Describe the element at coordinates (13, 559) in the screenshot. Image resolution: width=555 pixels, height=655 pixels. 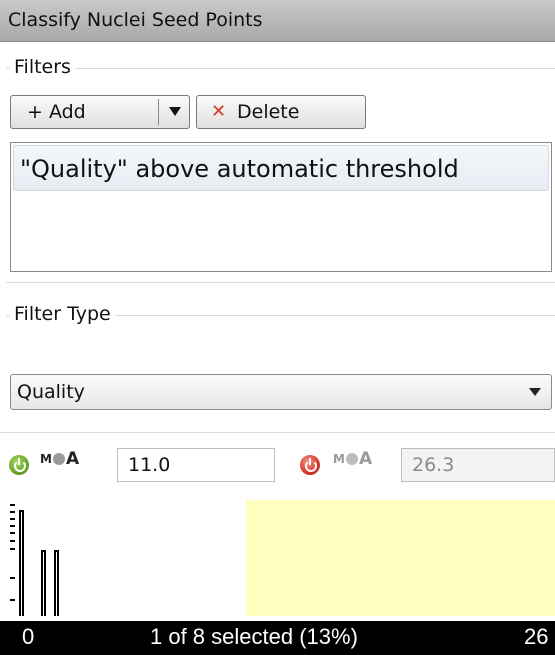
I see `axis-ticks` at that location.